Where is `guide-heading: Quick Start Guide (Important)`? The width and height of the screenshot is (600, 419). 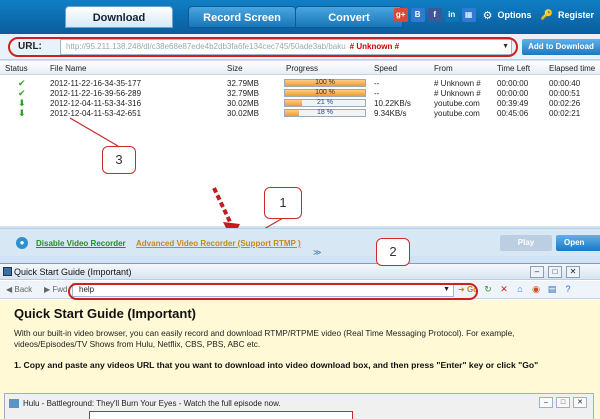 guide-heading: Quick Start Guide (Important) is located at coordinates (105, 313).